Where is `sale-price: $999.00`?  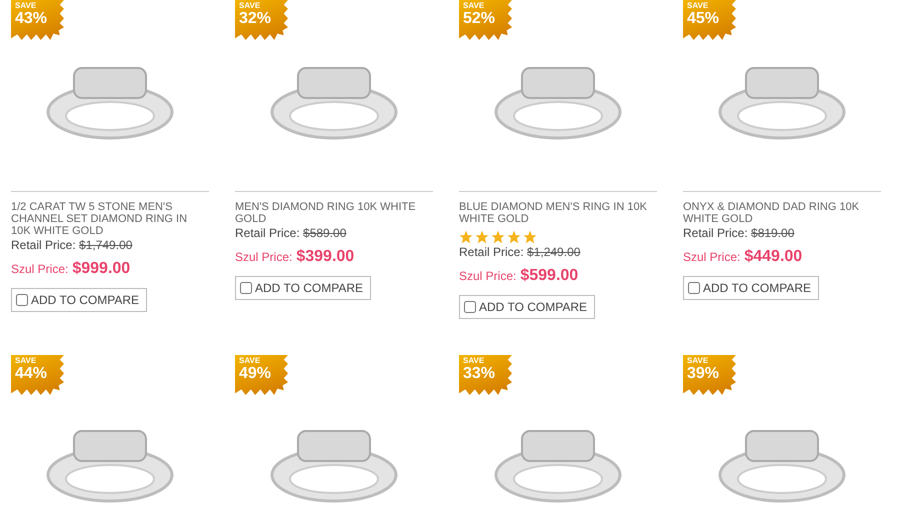
sale-price: $999.00 is located at coordinates (101, 269).